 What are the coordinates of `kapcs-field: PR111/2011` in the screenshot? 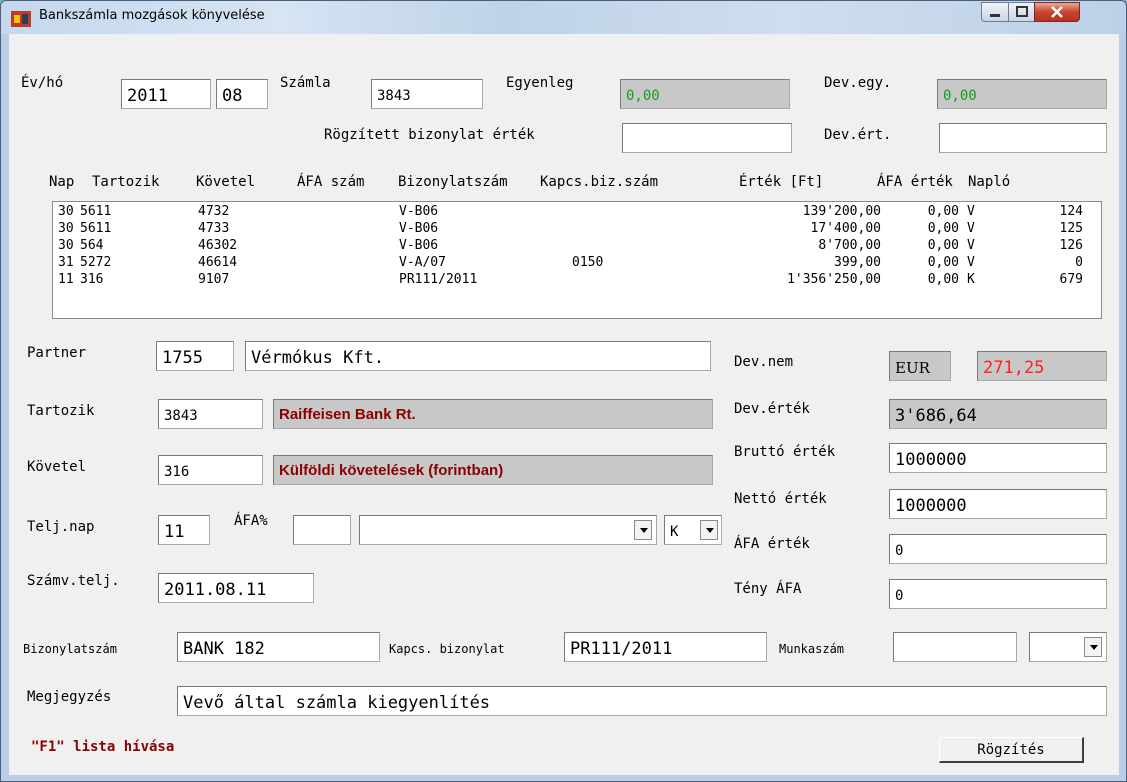 It's located at (665, 647).